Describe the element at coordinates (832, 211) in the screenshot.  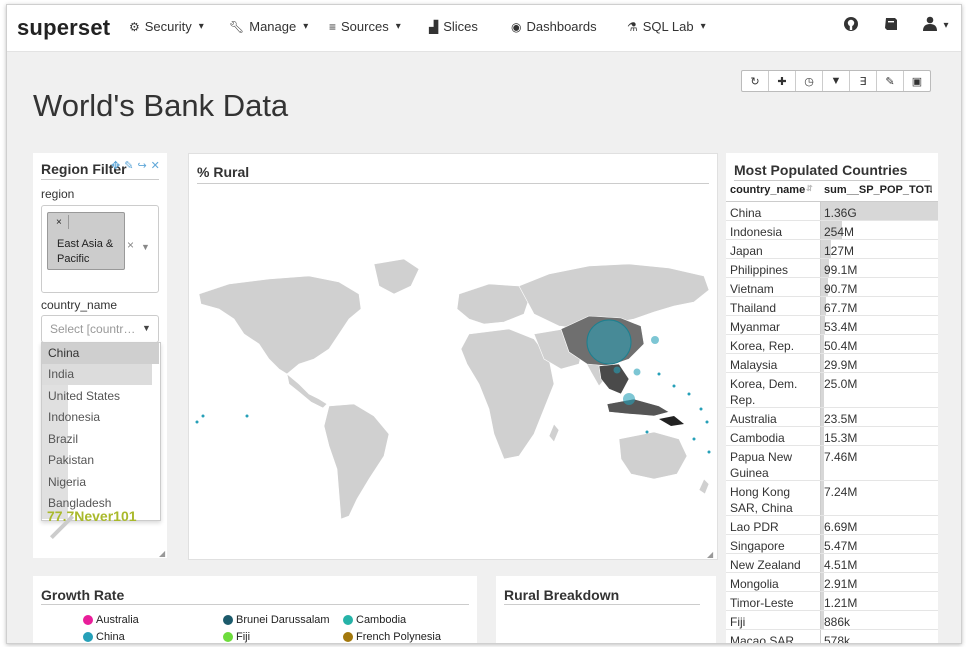
I see `table-row: China 1.36G` at that location.